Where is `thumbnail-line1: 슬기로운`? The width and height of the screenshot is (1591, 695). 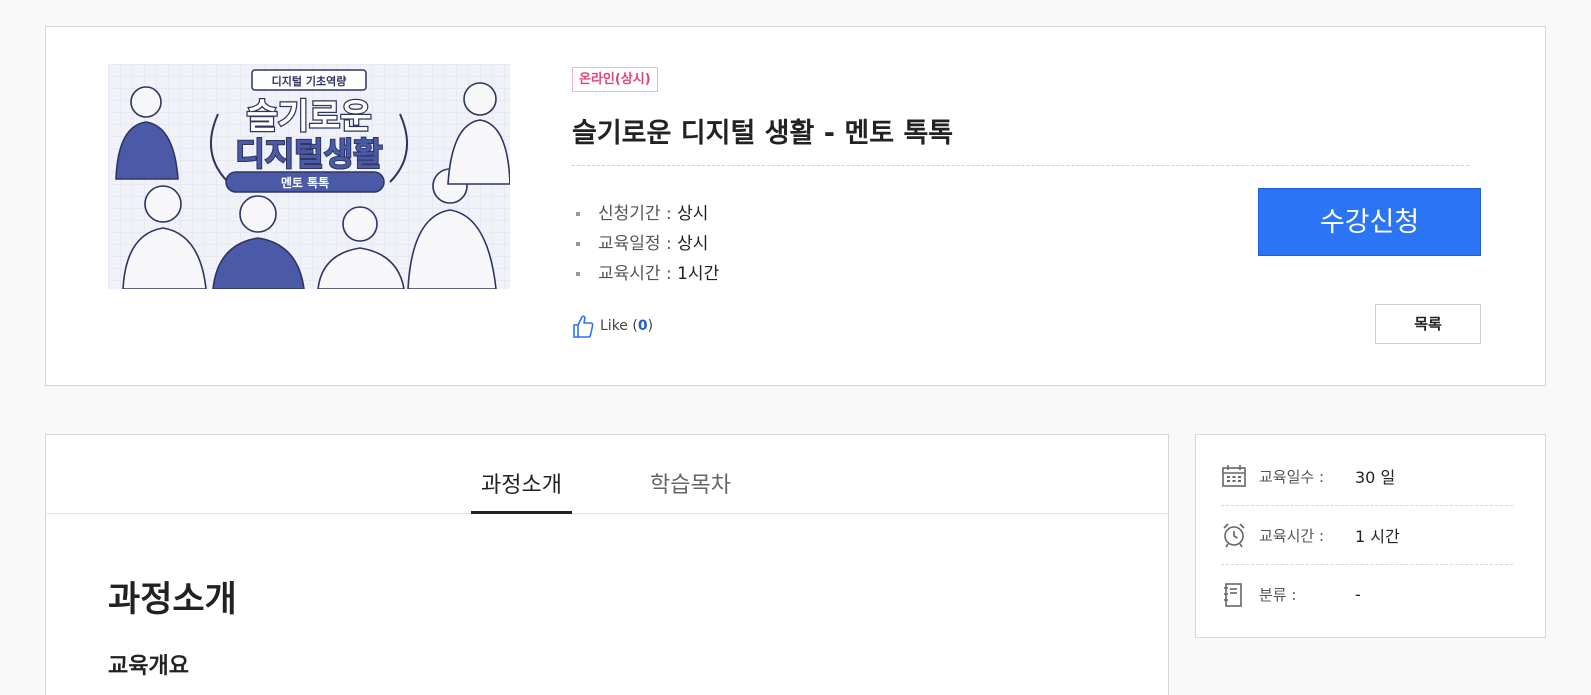 thumbnail-line1: 슬기로운 is located at coordinates (308, 117).